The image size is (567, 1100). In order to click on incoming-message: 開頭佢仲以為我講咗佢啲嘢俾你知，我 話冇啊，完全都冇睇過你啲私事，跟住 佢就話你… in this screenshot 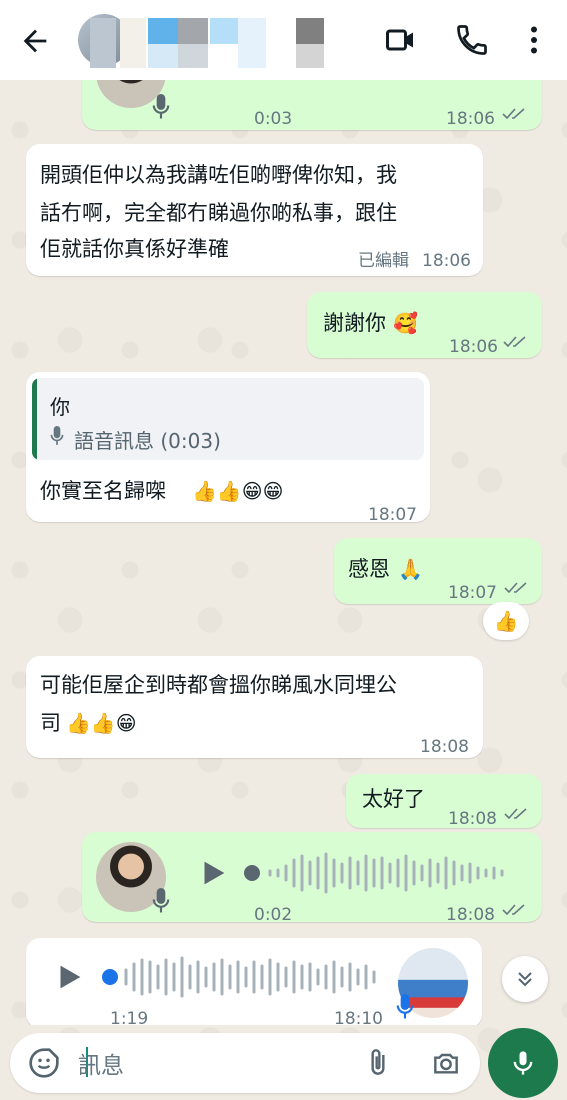, I will do `click(254, 210)`.